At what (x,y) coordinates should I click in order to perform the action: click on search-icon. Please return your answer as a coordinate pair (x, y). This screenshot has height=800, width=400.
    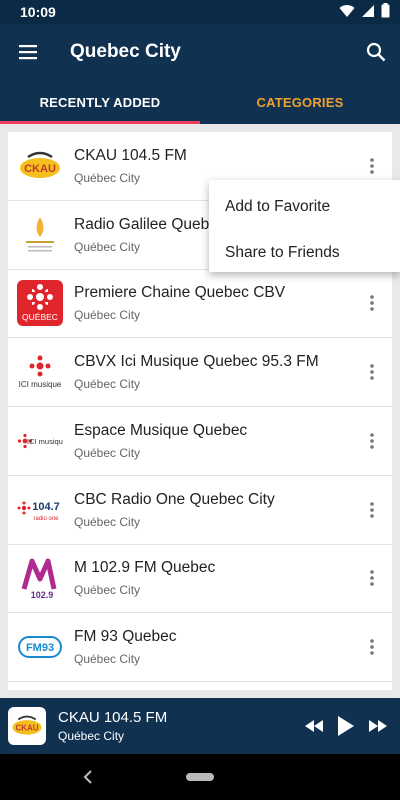
    Looking at the image, I should click on (376, 52).